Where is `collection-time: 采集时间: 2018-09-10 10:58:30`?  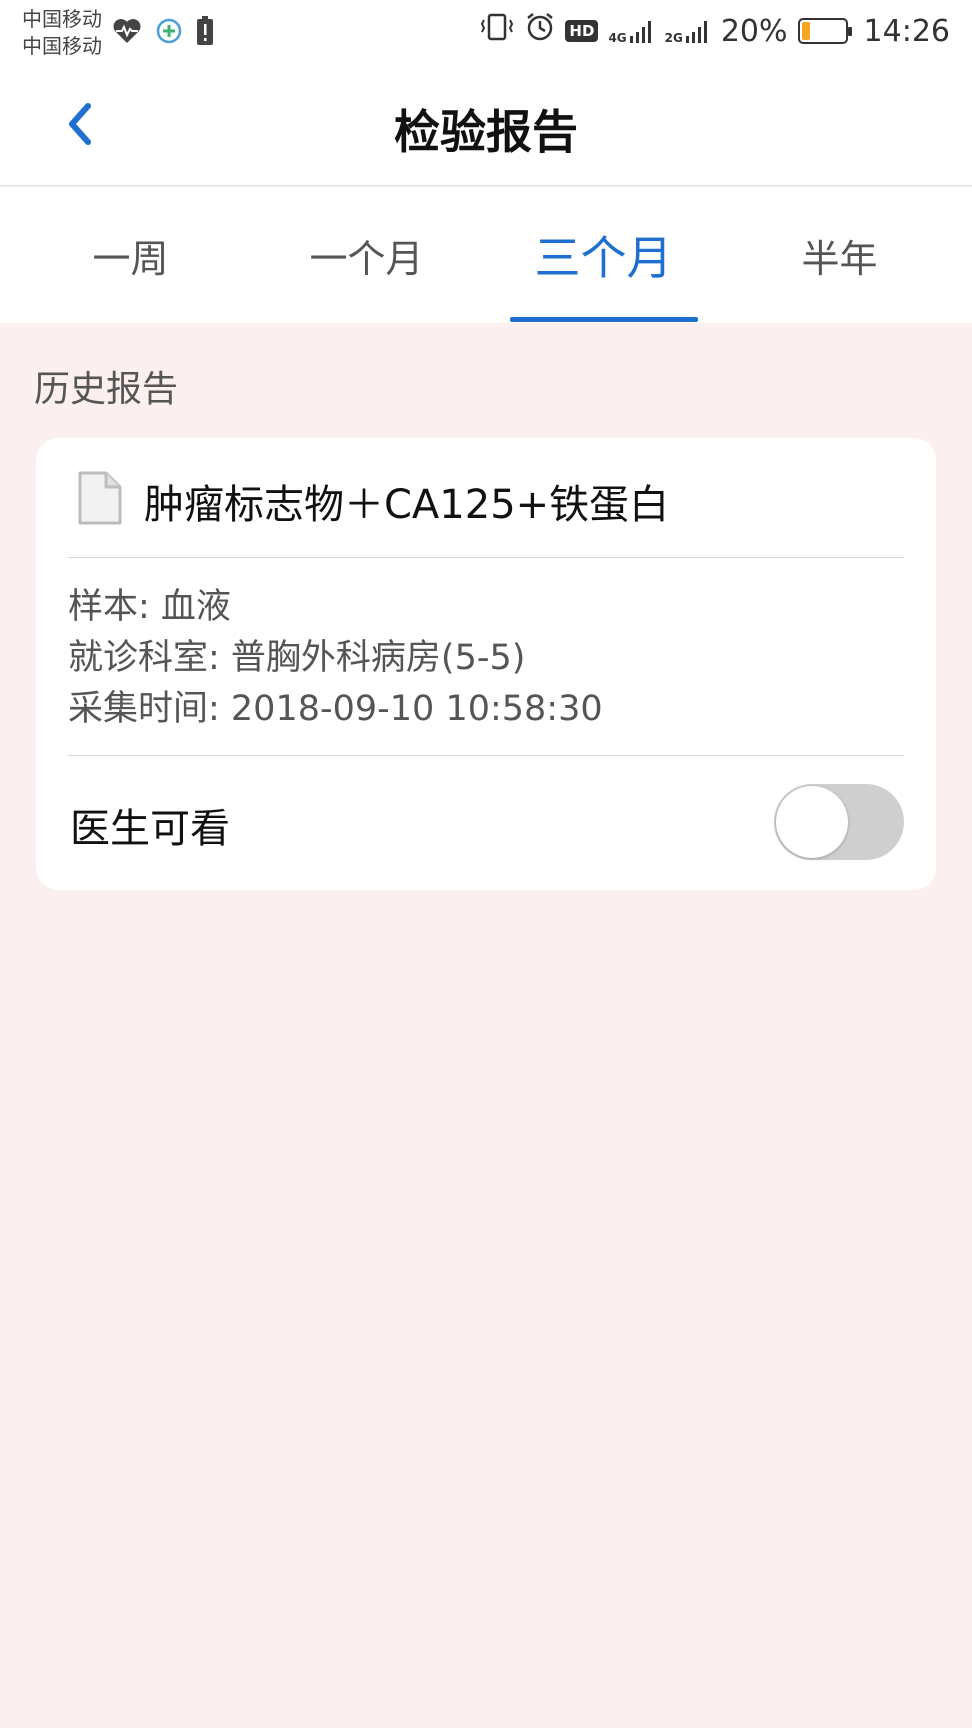
collection-time: 采集时间: 2018-09-10 10:58:30 is located at coordinates (335, 709).